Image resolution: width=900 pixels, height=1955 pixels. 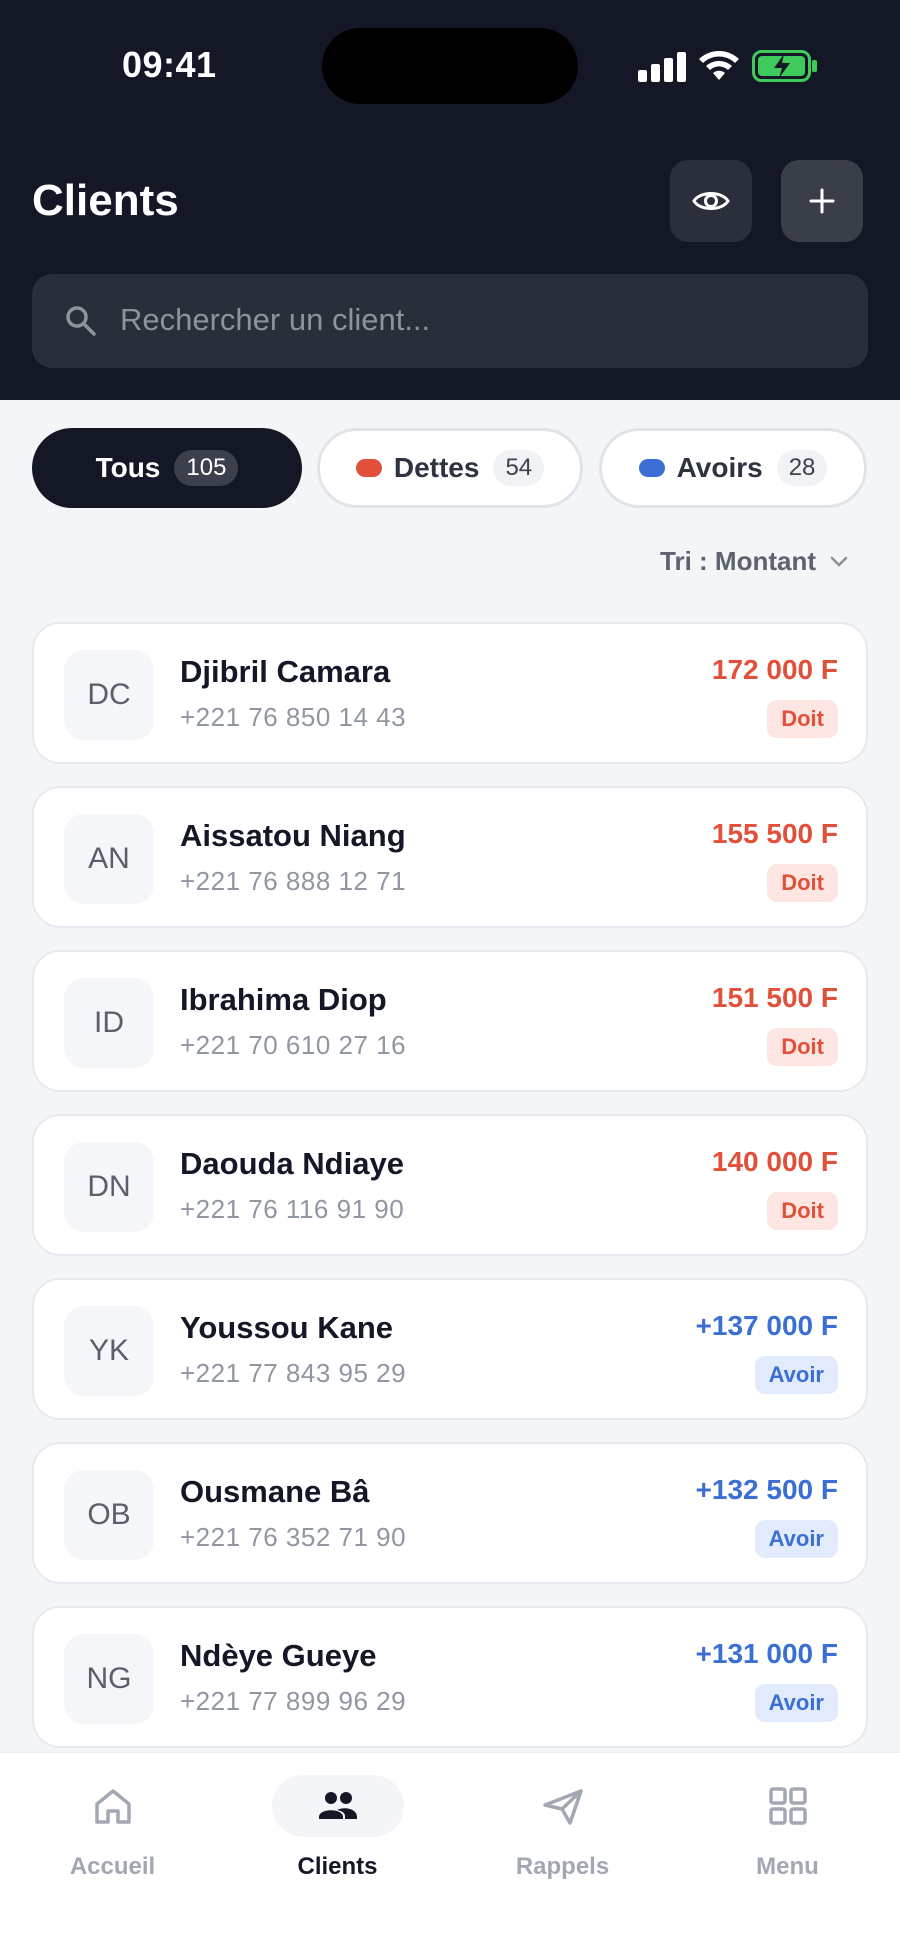 I want to click on send-icon, so click(x=562, y=1807).